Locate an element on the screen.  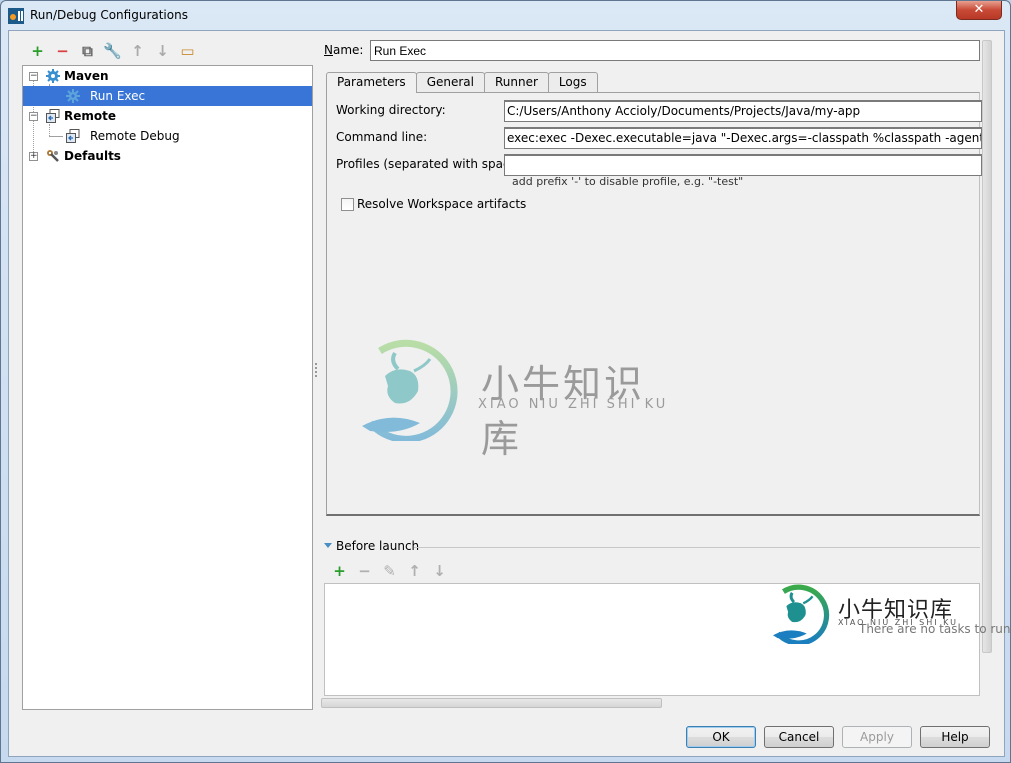
config-copy-button: ⧉ is located at coordinates (87, 51).